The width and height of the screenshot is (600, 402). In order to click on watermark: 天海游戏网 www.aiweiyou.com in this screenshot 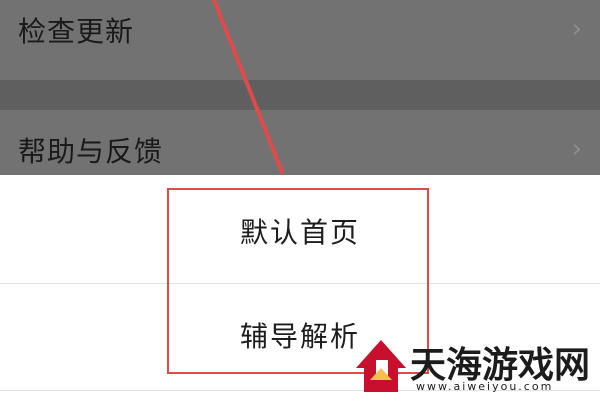, I will do `click(473, 366)`.